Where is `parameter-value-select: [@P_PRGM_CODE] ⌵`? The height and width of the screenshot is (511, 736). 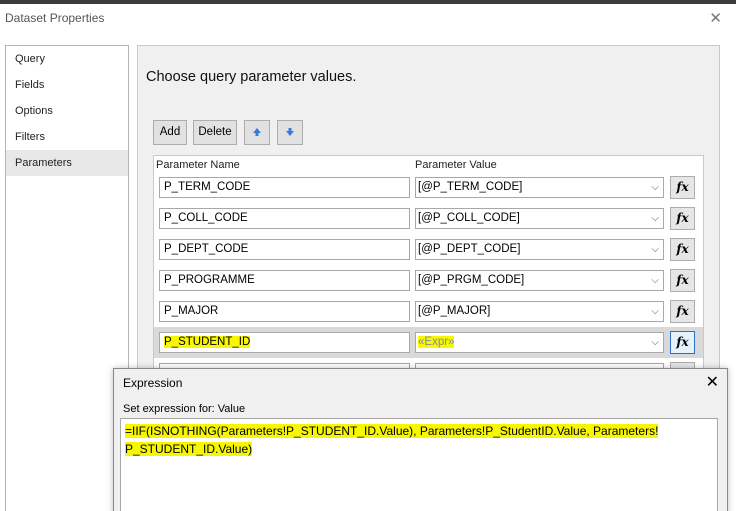 parameter-value-select: [@P_PRGM_CODE] ⌵ is located at coordinates (539, 280).